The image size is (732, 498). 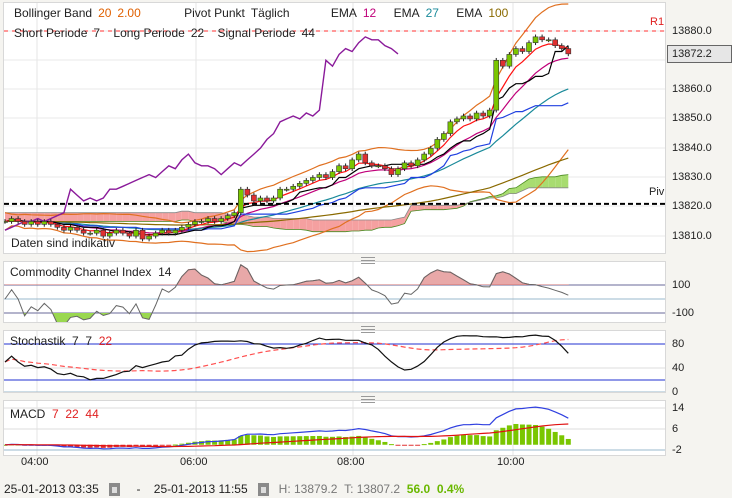 What do you see at coordinates (308, 489) in the screenshot?
I see `high-value: H: 13879.2` at bounding box center [308, 489].